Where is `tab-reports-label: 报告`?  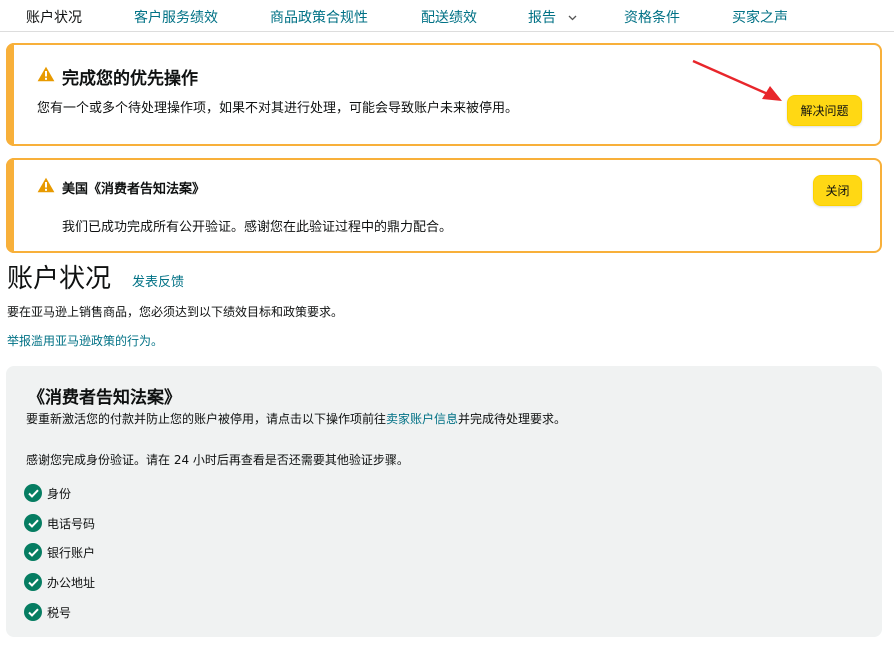
tab-reports-label: 报告 is located at coordinates (542, 18).